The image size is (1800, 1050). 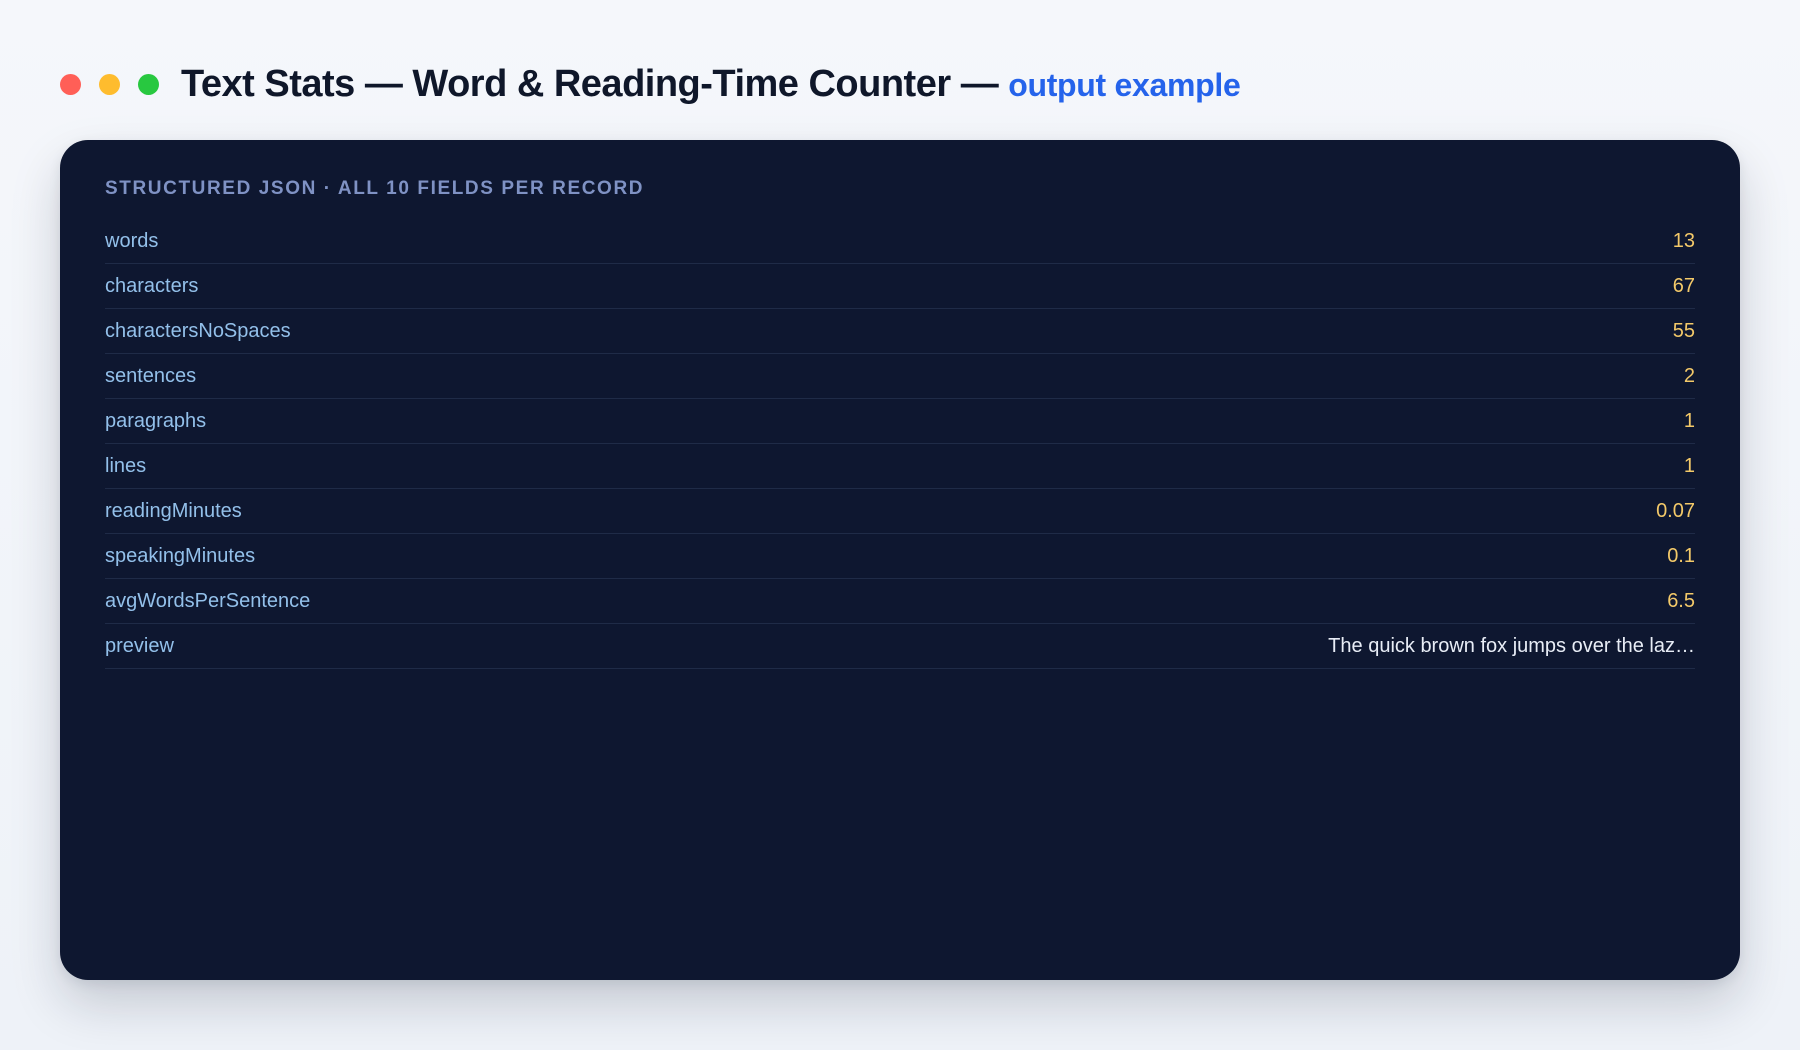 I want to click on field-value: 13, so click(x=1683, y=240).